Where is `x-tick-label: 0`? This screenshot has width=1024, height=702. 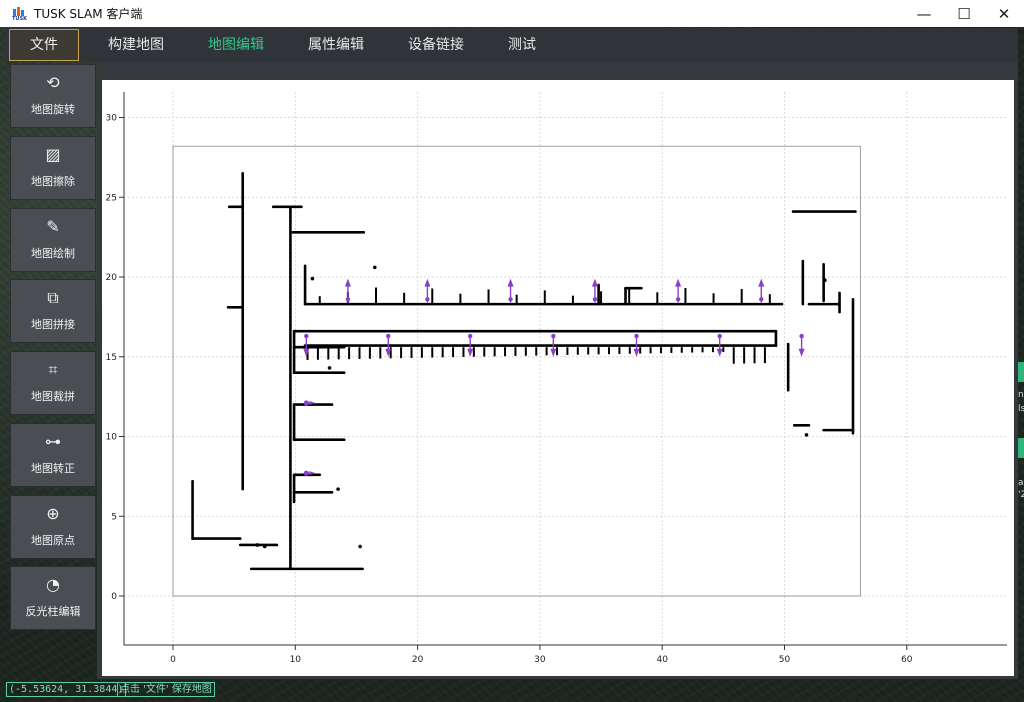
x-tick-label: 0 is located at coordinates (173, 660).